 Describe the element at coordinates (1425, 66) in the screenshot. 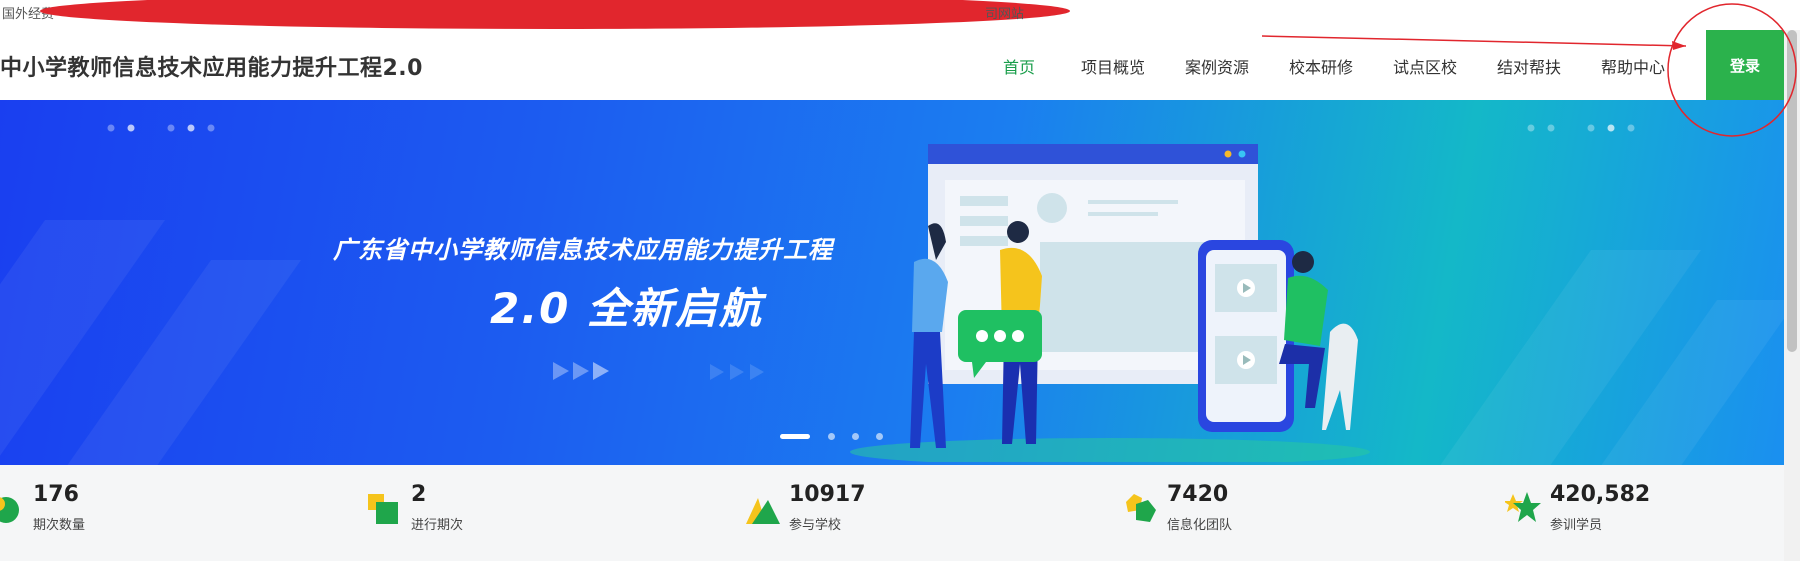

I see `nav-item-pilot: 试点区校` at that location.